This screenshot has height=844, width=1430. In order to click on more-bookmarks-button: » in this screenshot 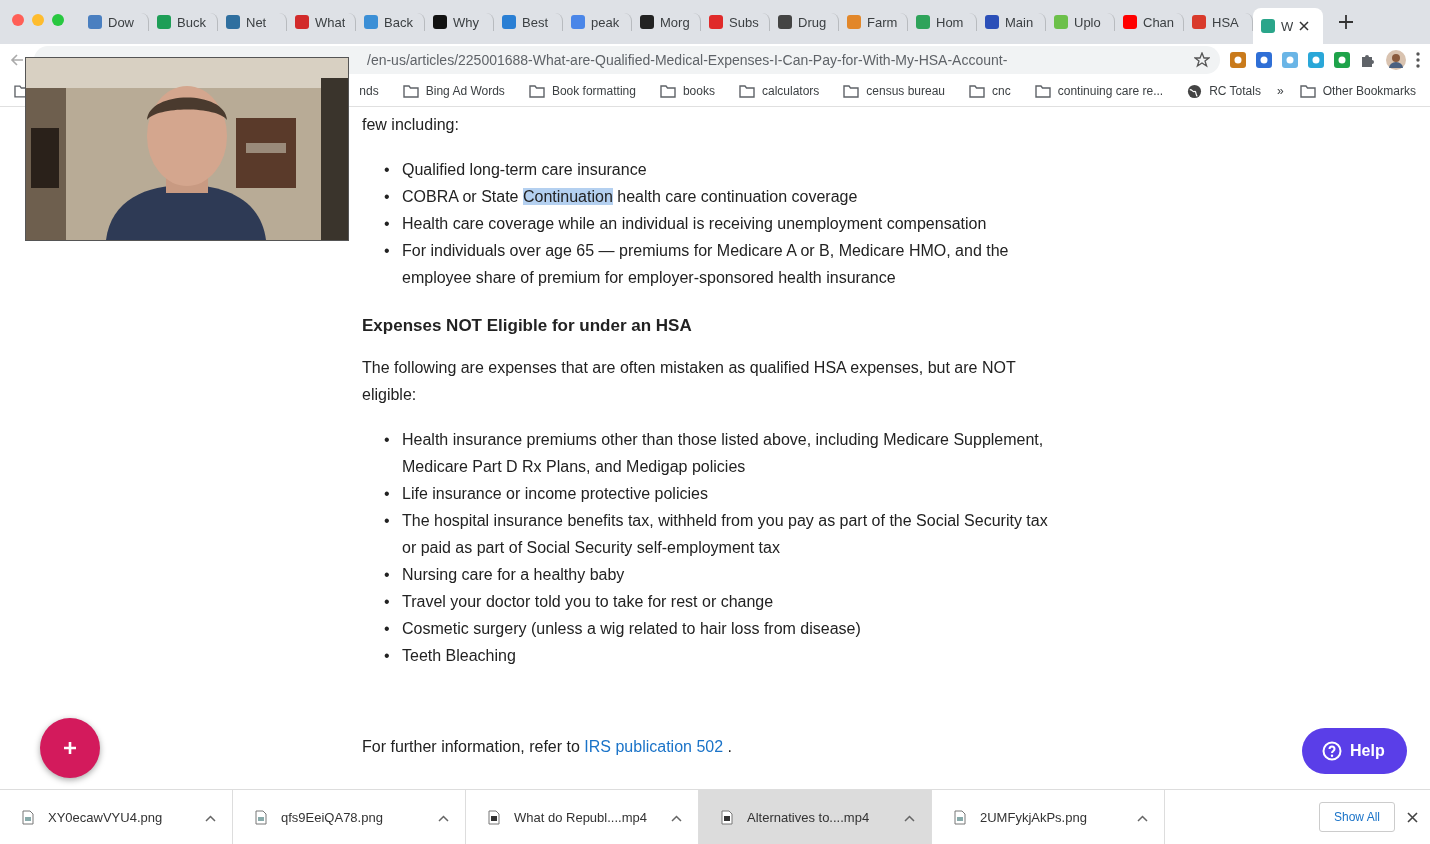, I will do `click(1280, 91)`.